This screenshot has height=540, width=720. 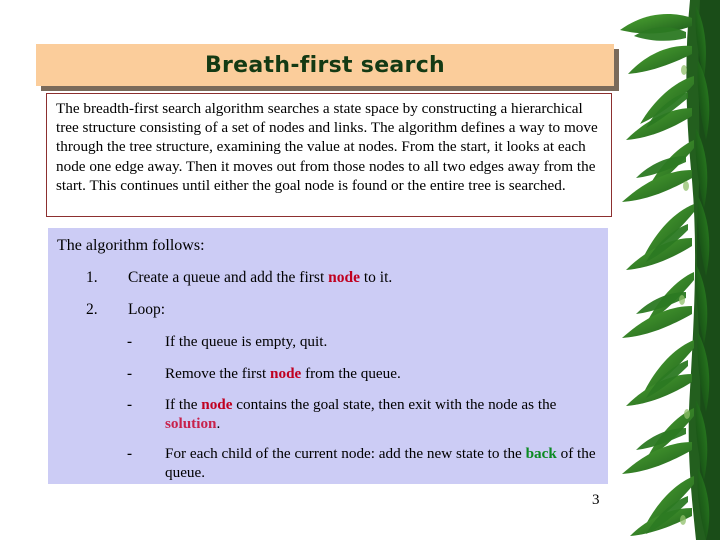 What do you see at coordinates (92, 309) in the screenshot?
I see `list-marker: 2.` at bounding box center [92, 309].